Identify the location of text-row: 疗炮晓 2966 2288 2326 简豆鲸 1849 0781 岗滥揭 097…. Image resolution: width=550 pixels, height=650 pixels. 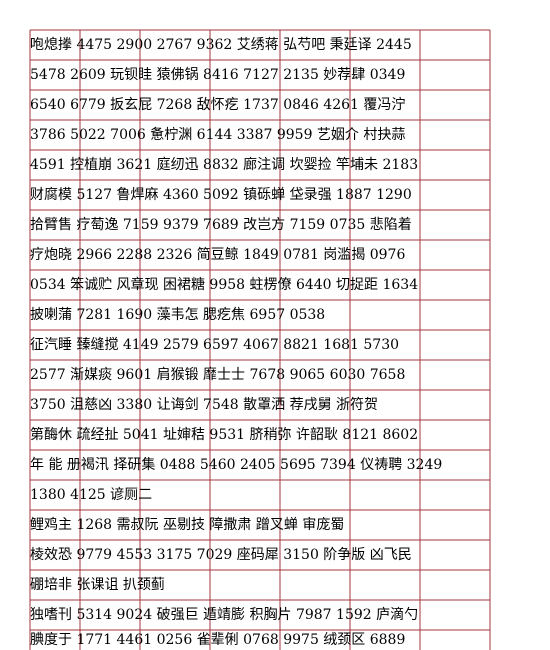
(218, 255).